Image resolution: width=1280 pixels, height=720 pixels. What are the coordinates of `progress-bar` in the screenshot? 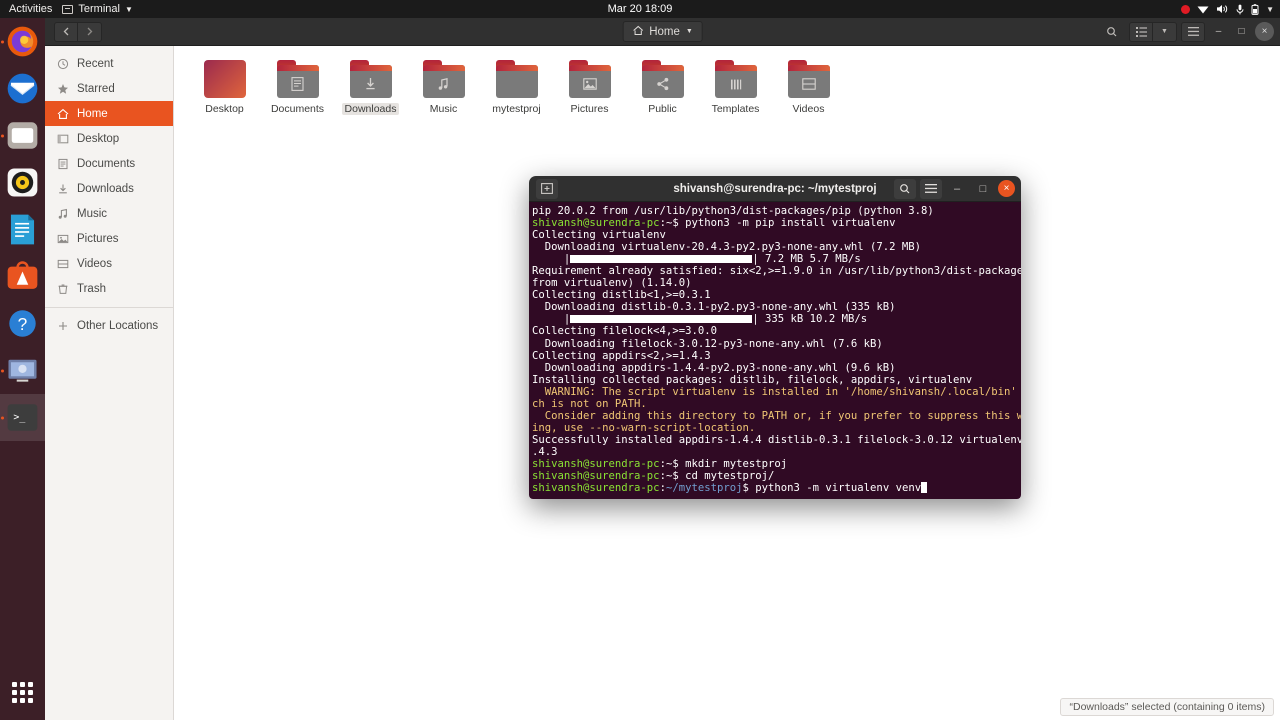 It's located at (661, 259).